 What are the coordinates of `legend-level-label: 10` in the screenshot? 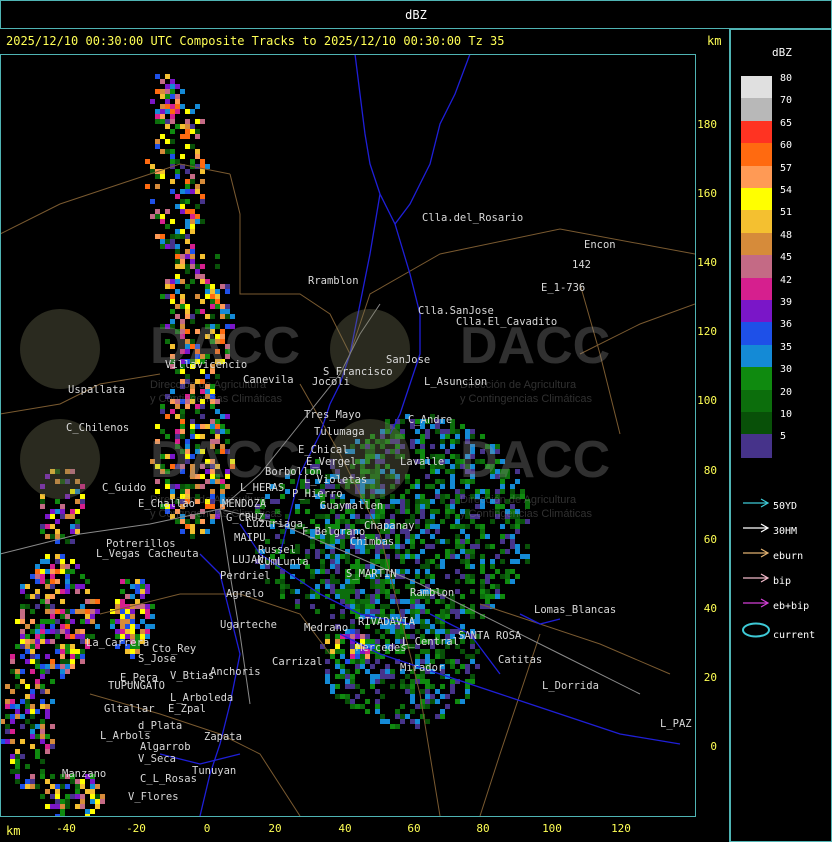 It's located at (786, 414).